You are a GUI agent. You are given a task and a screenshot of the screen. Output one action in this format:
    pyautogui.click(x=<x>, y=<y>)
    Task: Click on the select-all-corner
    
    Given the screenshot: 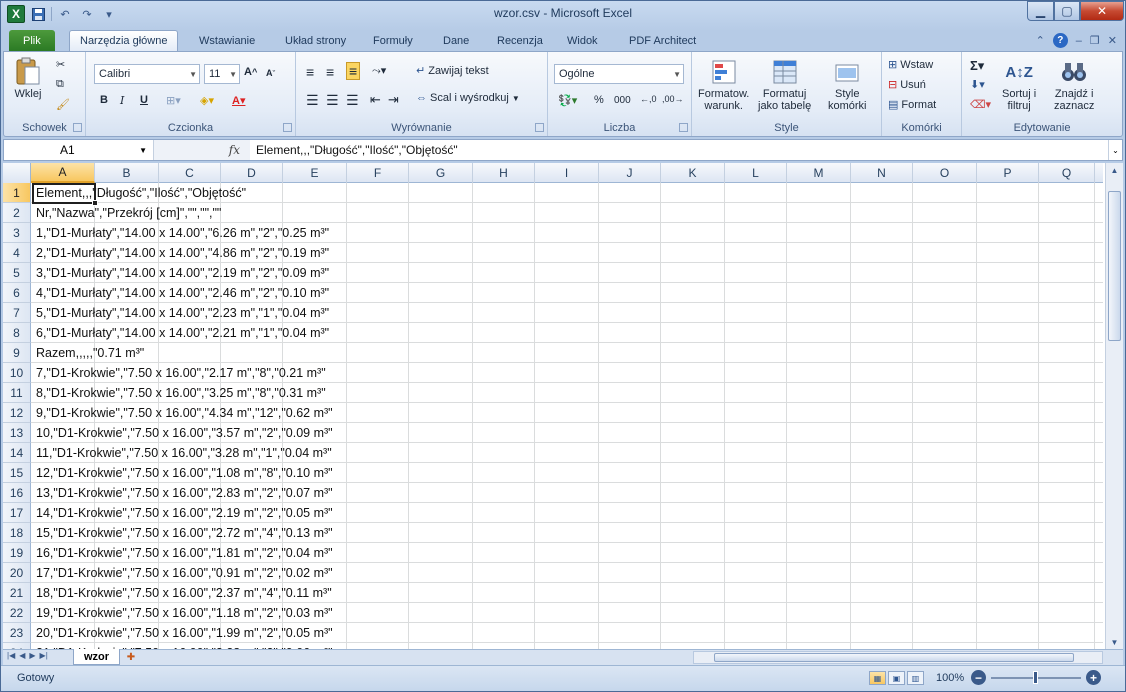 What is the action you would take?
    pyautogui.click(x=17, y=173)
    